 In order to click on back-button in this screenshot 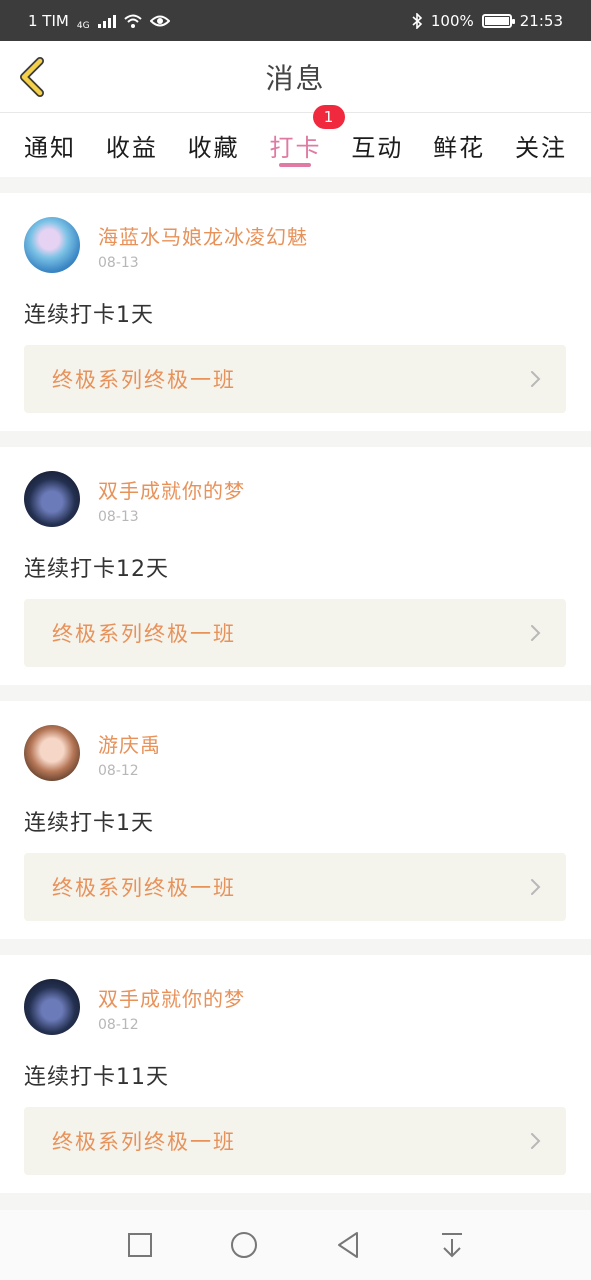, I will do `click(32, 77)`.